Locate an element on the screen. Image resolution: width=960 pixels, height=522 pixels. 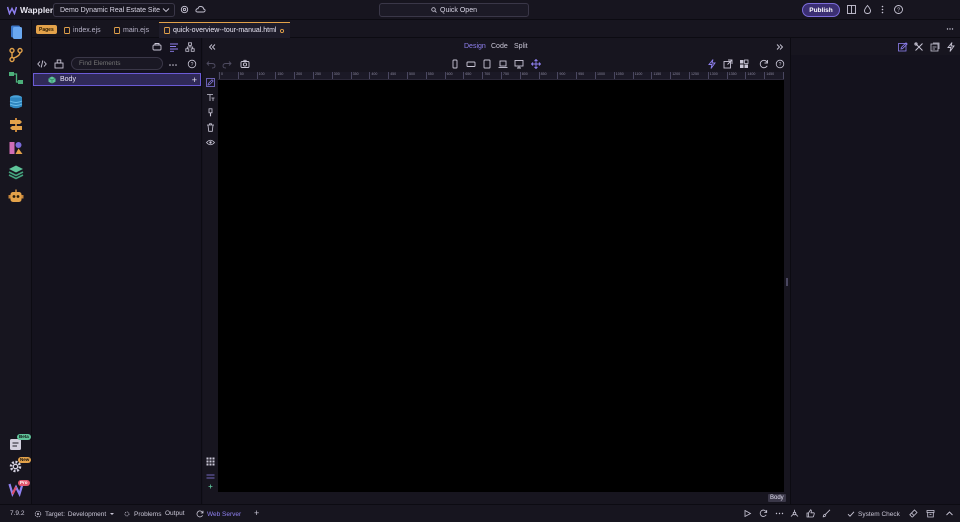
text-format-icon is located at coordinates (210, 97).